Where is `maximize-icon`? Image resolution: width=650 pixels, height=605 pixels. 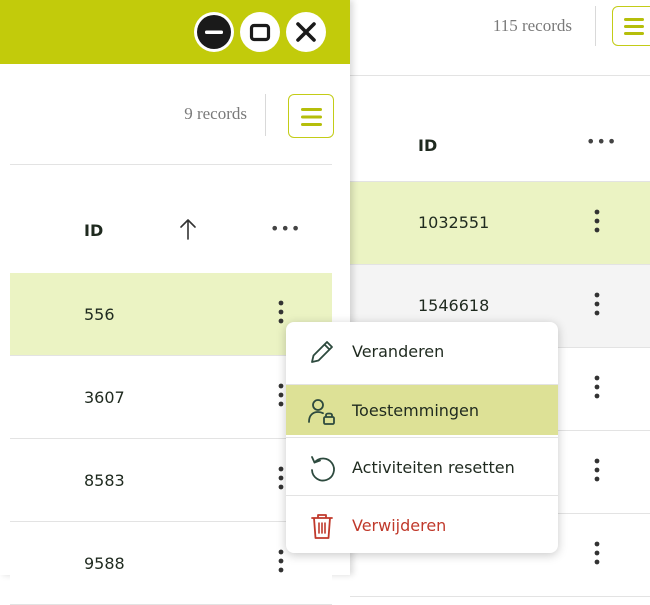
maximize-icon is located at coordinates (260, 32).